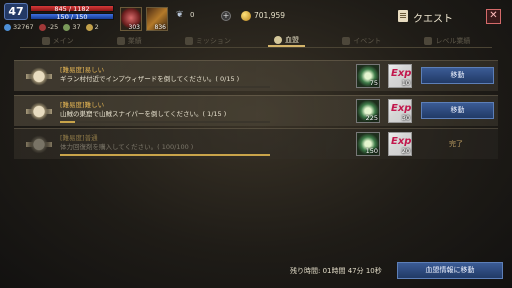 The image size is (512, 288). I want to click on level-tab-icon, so click(428, 41).